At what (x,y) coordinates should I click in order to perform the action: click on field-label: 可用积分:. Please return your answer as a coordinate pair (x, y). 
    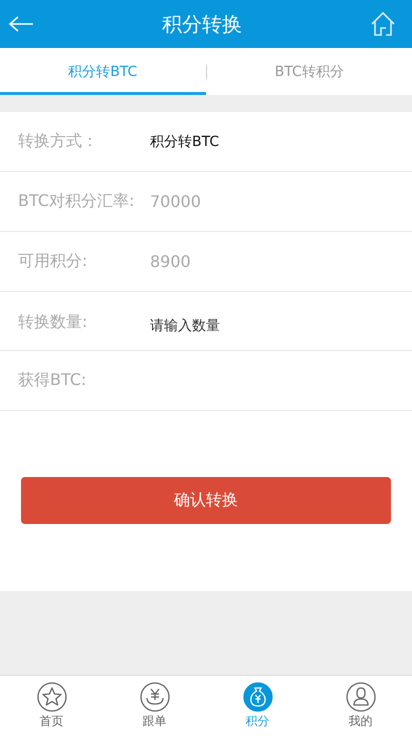
    Looking at the image, I should click on (53, 261).